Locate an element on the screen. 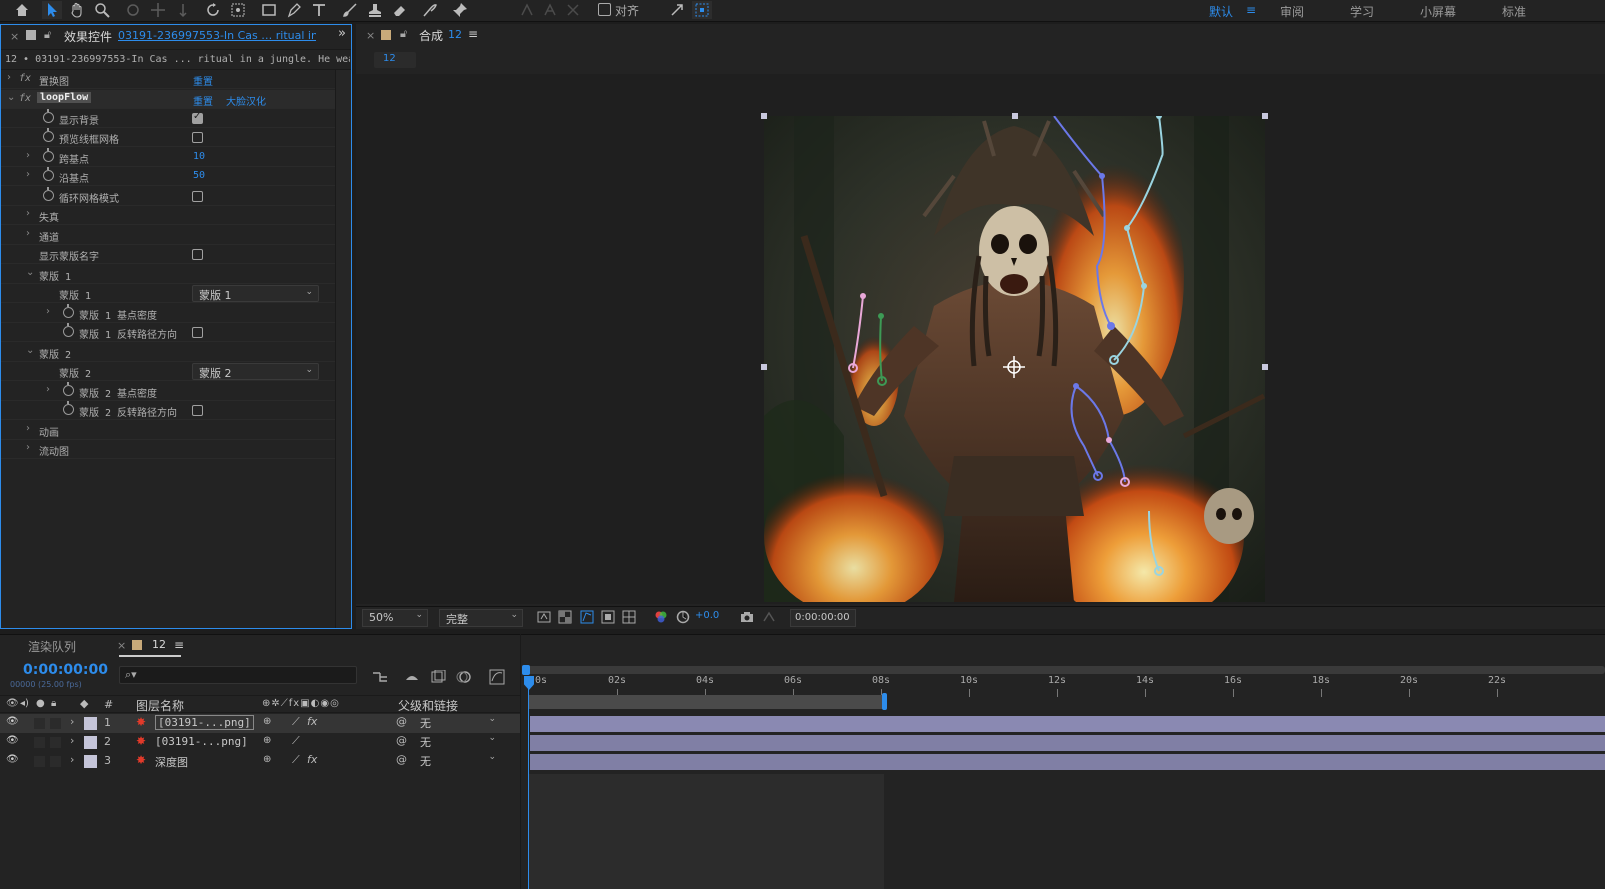 This screenshot has width=1605, height=889. puppet-pin-icon is located at coordinates (460, 10).